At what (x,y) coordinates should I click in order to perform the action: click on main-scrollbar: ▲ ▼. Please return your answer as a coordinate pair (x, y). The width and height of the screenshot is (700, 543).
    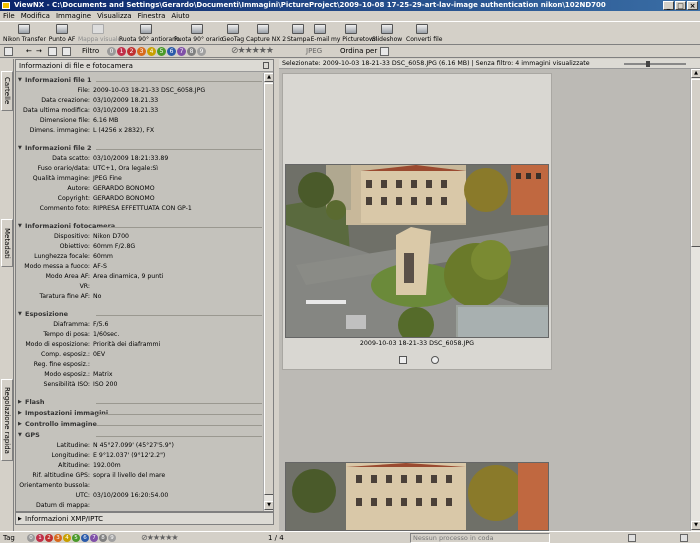
    Looking at the image, I should click on (695, 300).